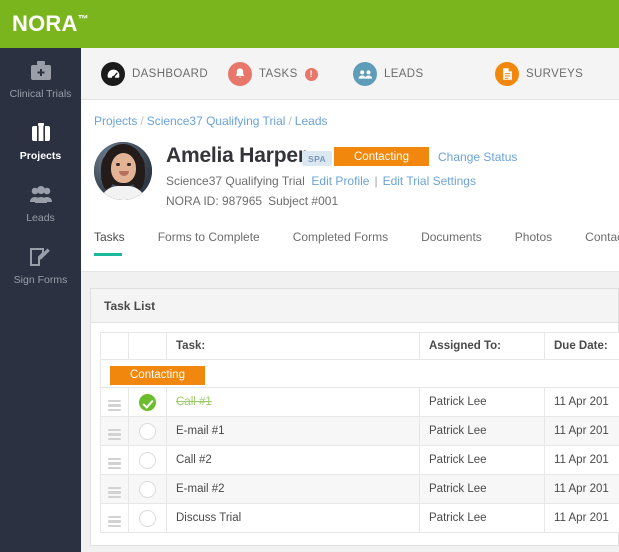  I want to click on table-row: E-mail #2 Patrick Lee 11 Apr 201, so click(359, 489).